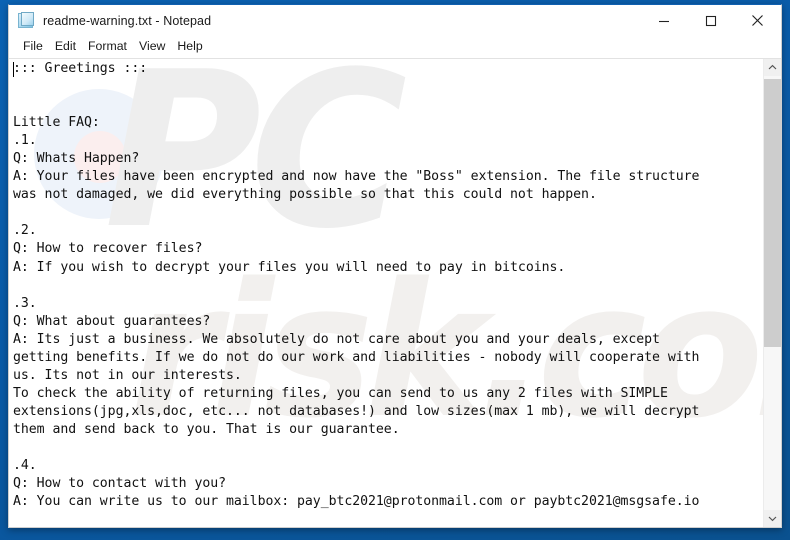 The image size is (790, 540). Describe the element at coordinates (772, 518) in the screenshot. I see `scroll-down-button` at that location.